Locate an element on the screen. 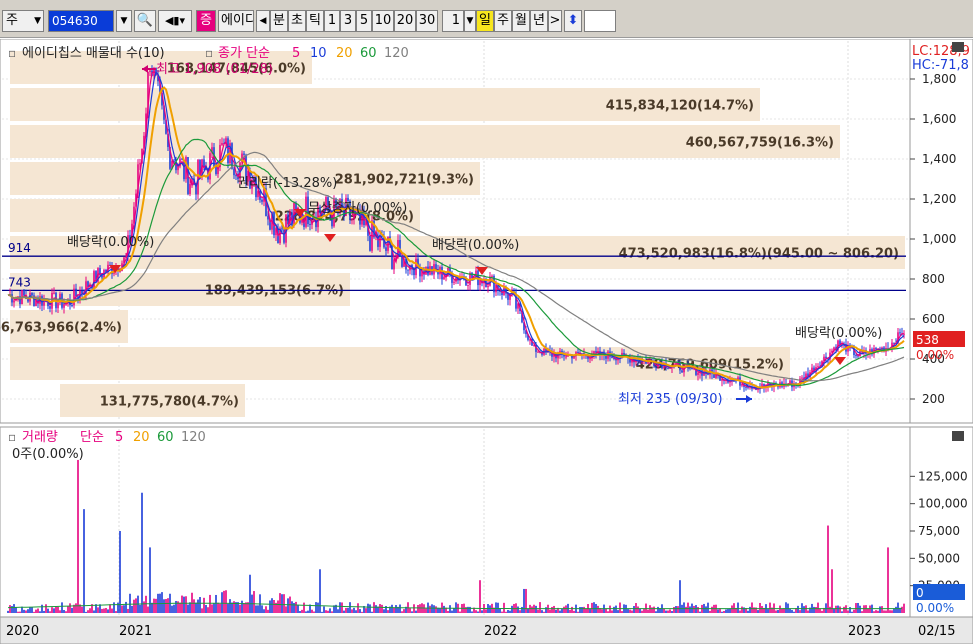 The width and height of the screenshot is (973, 644). stock-code-input: 054630 is located at coordinates (81, 21).